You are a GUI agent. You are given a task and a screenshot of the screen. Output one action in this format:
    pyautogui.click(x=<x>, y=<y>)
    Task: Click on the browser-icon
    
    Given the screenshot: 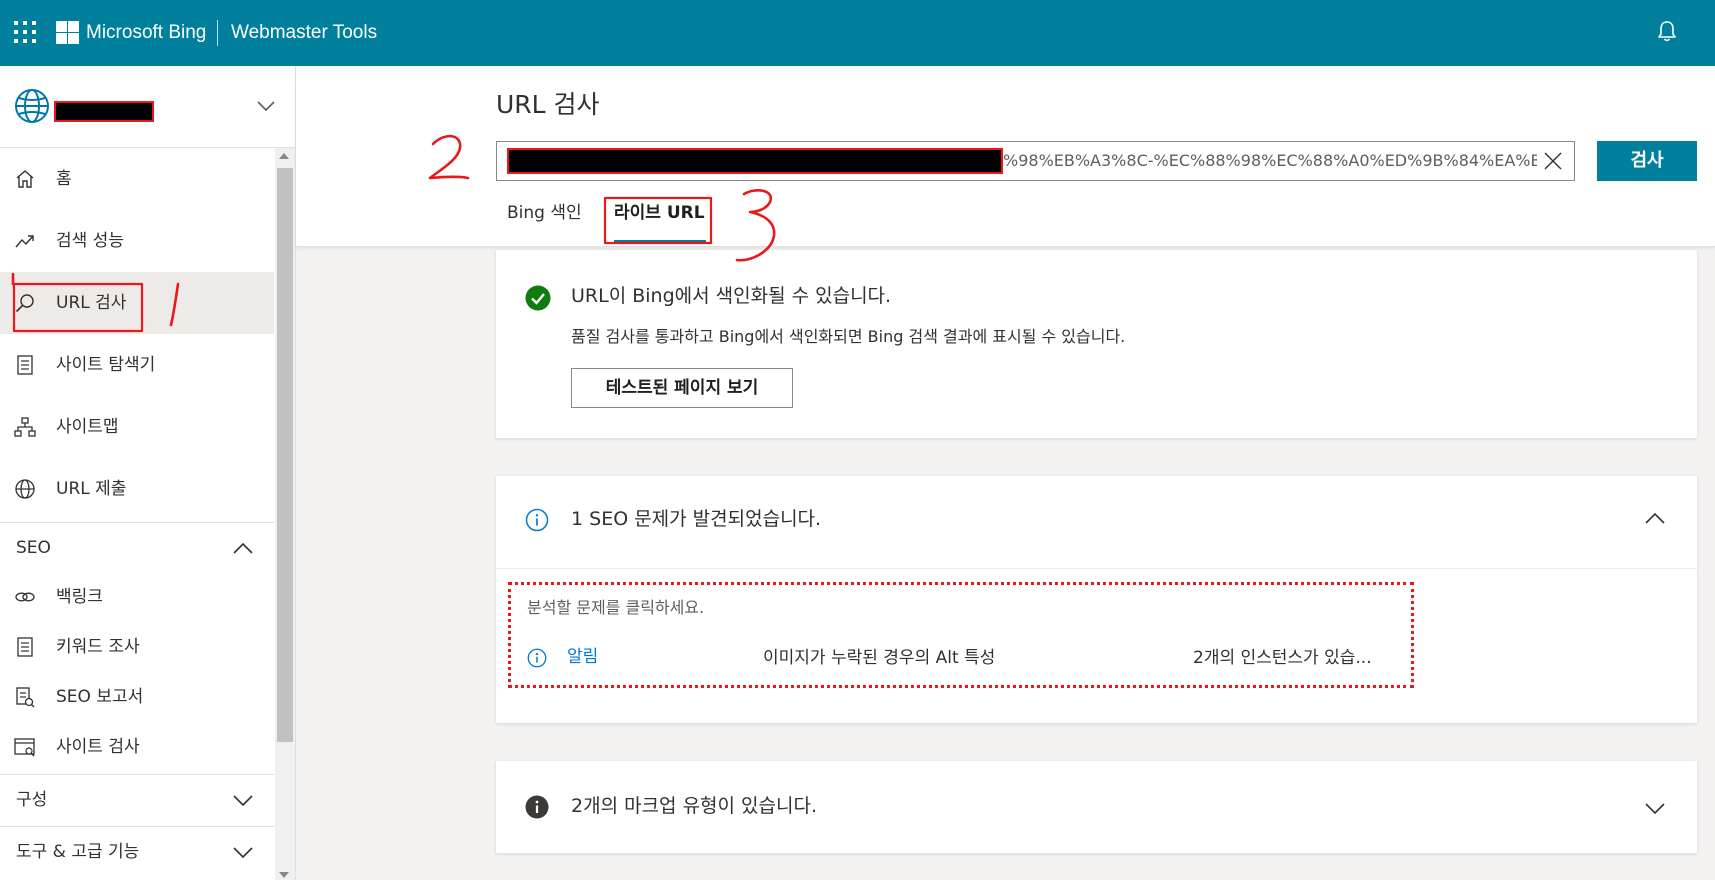 What is the action you would take?
    pyautogui.click(x=24, y=747)
    